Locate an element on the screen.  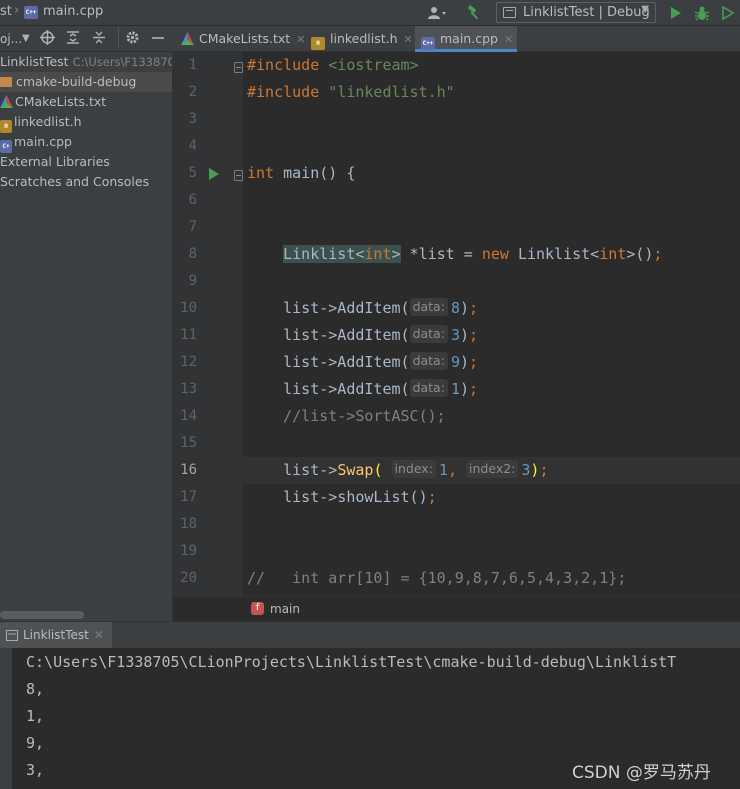
tree-item-label: Scratches and Consoles is located at coordinates (75, 181).